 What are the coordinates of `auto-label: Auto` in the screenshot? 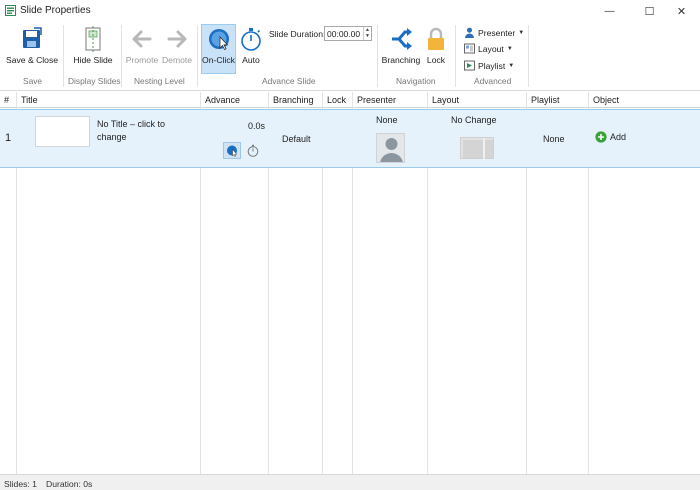 It's located at (251, 60).